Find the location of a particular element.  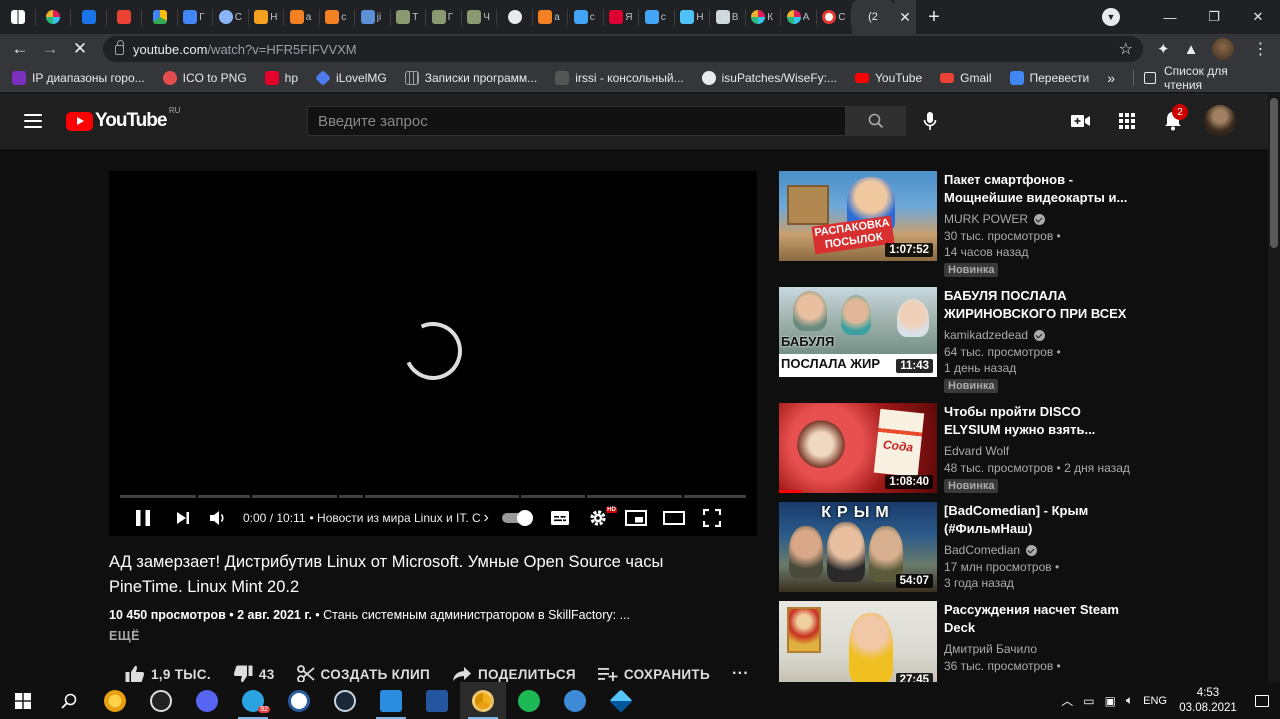

channel-name: Дмитрий Бачило is located at coordinates (1041, 649).